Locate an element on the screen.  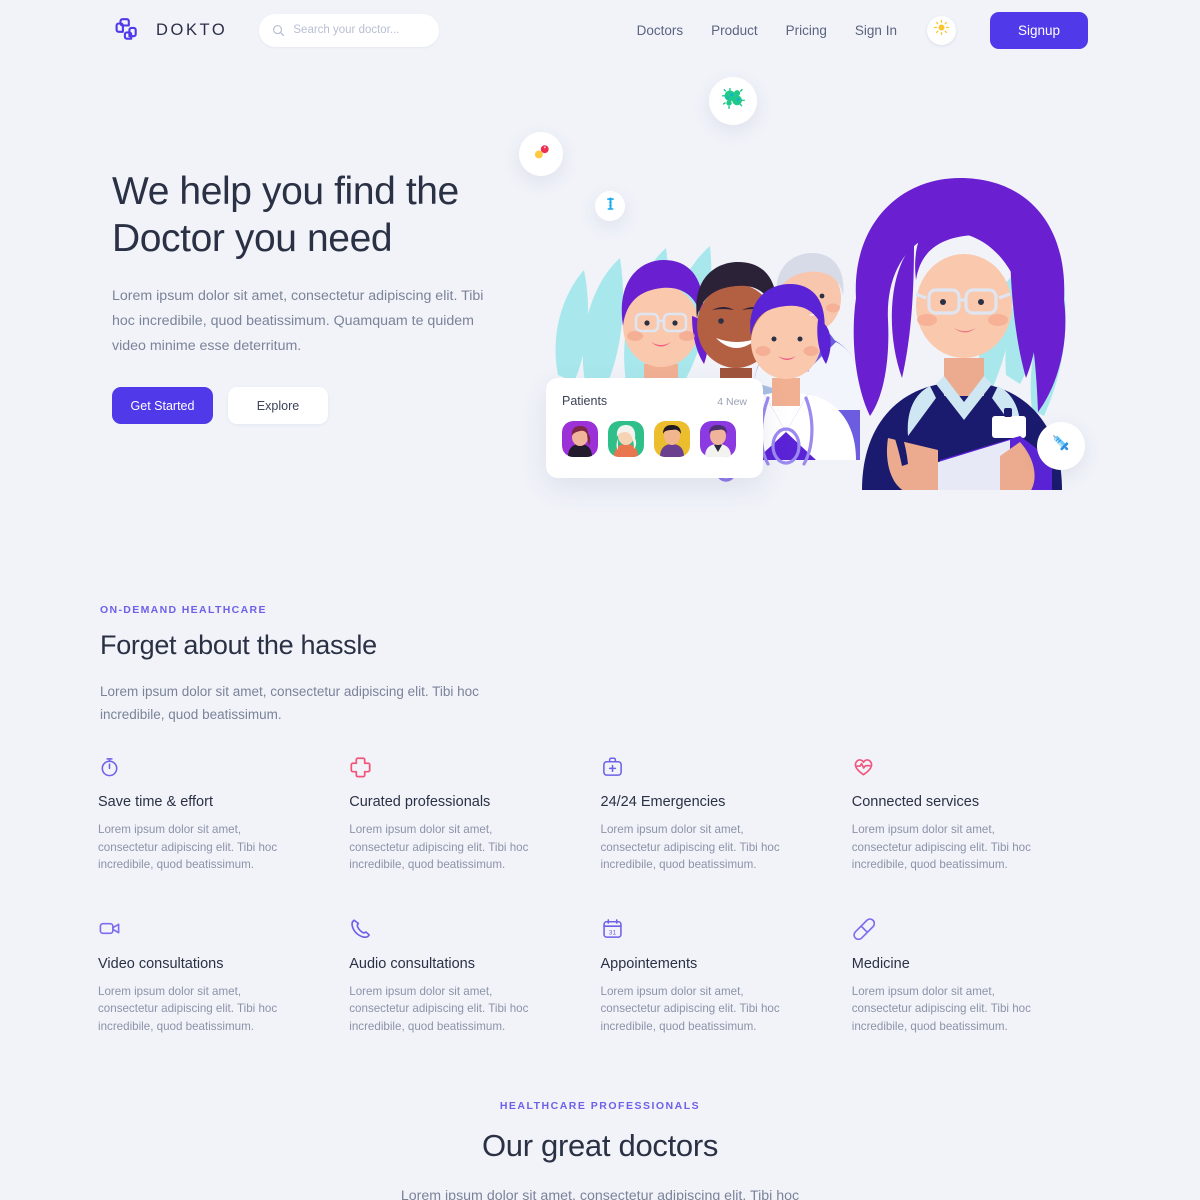
hassle-title: Forget about the hassle is located at coordinates (238, 645).